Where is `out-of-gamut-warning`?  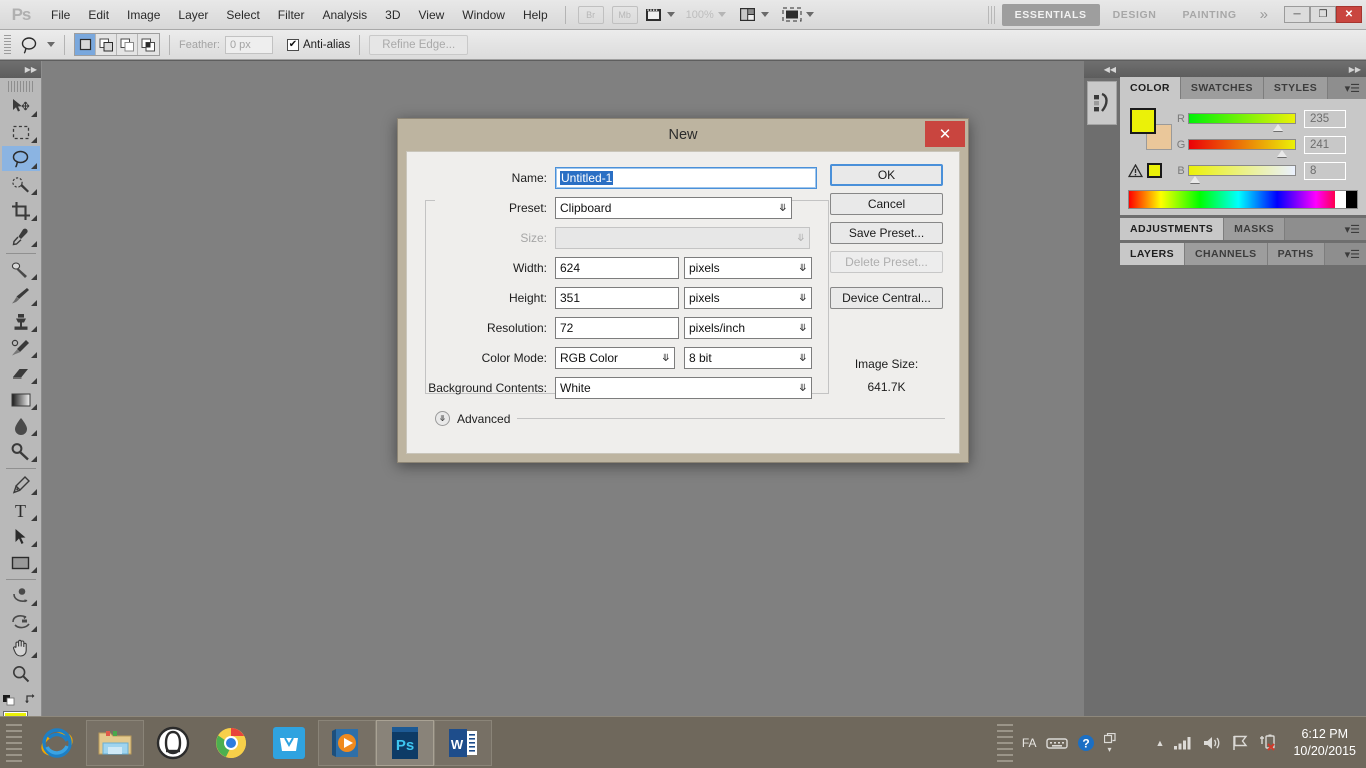 out-of-gamut-warning is located at coordinates (1145, 170).